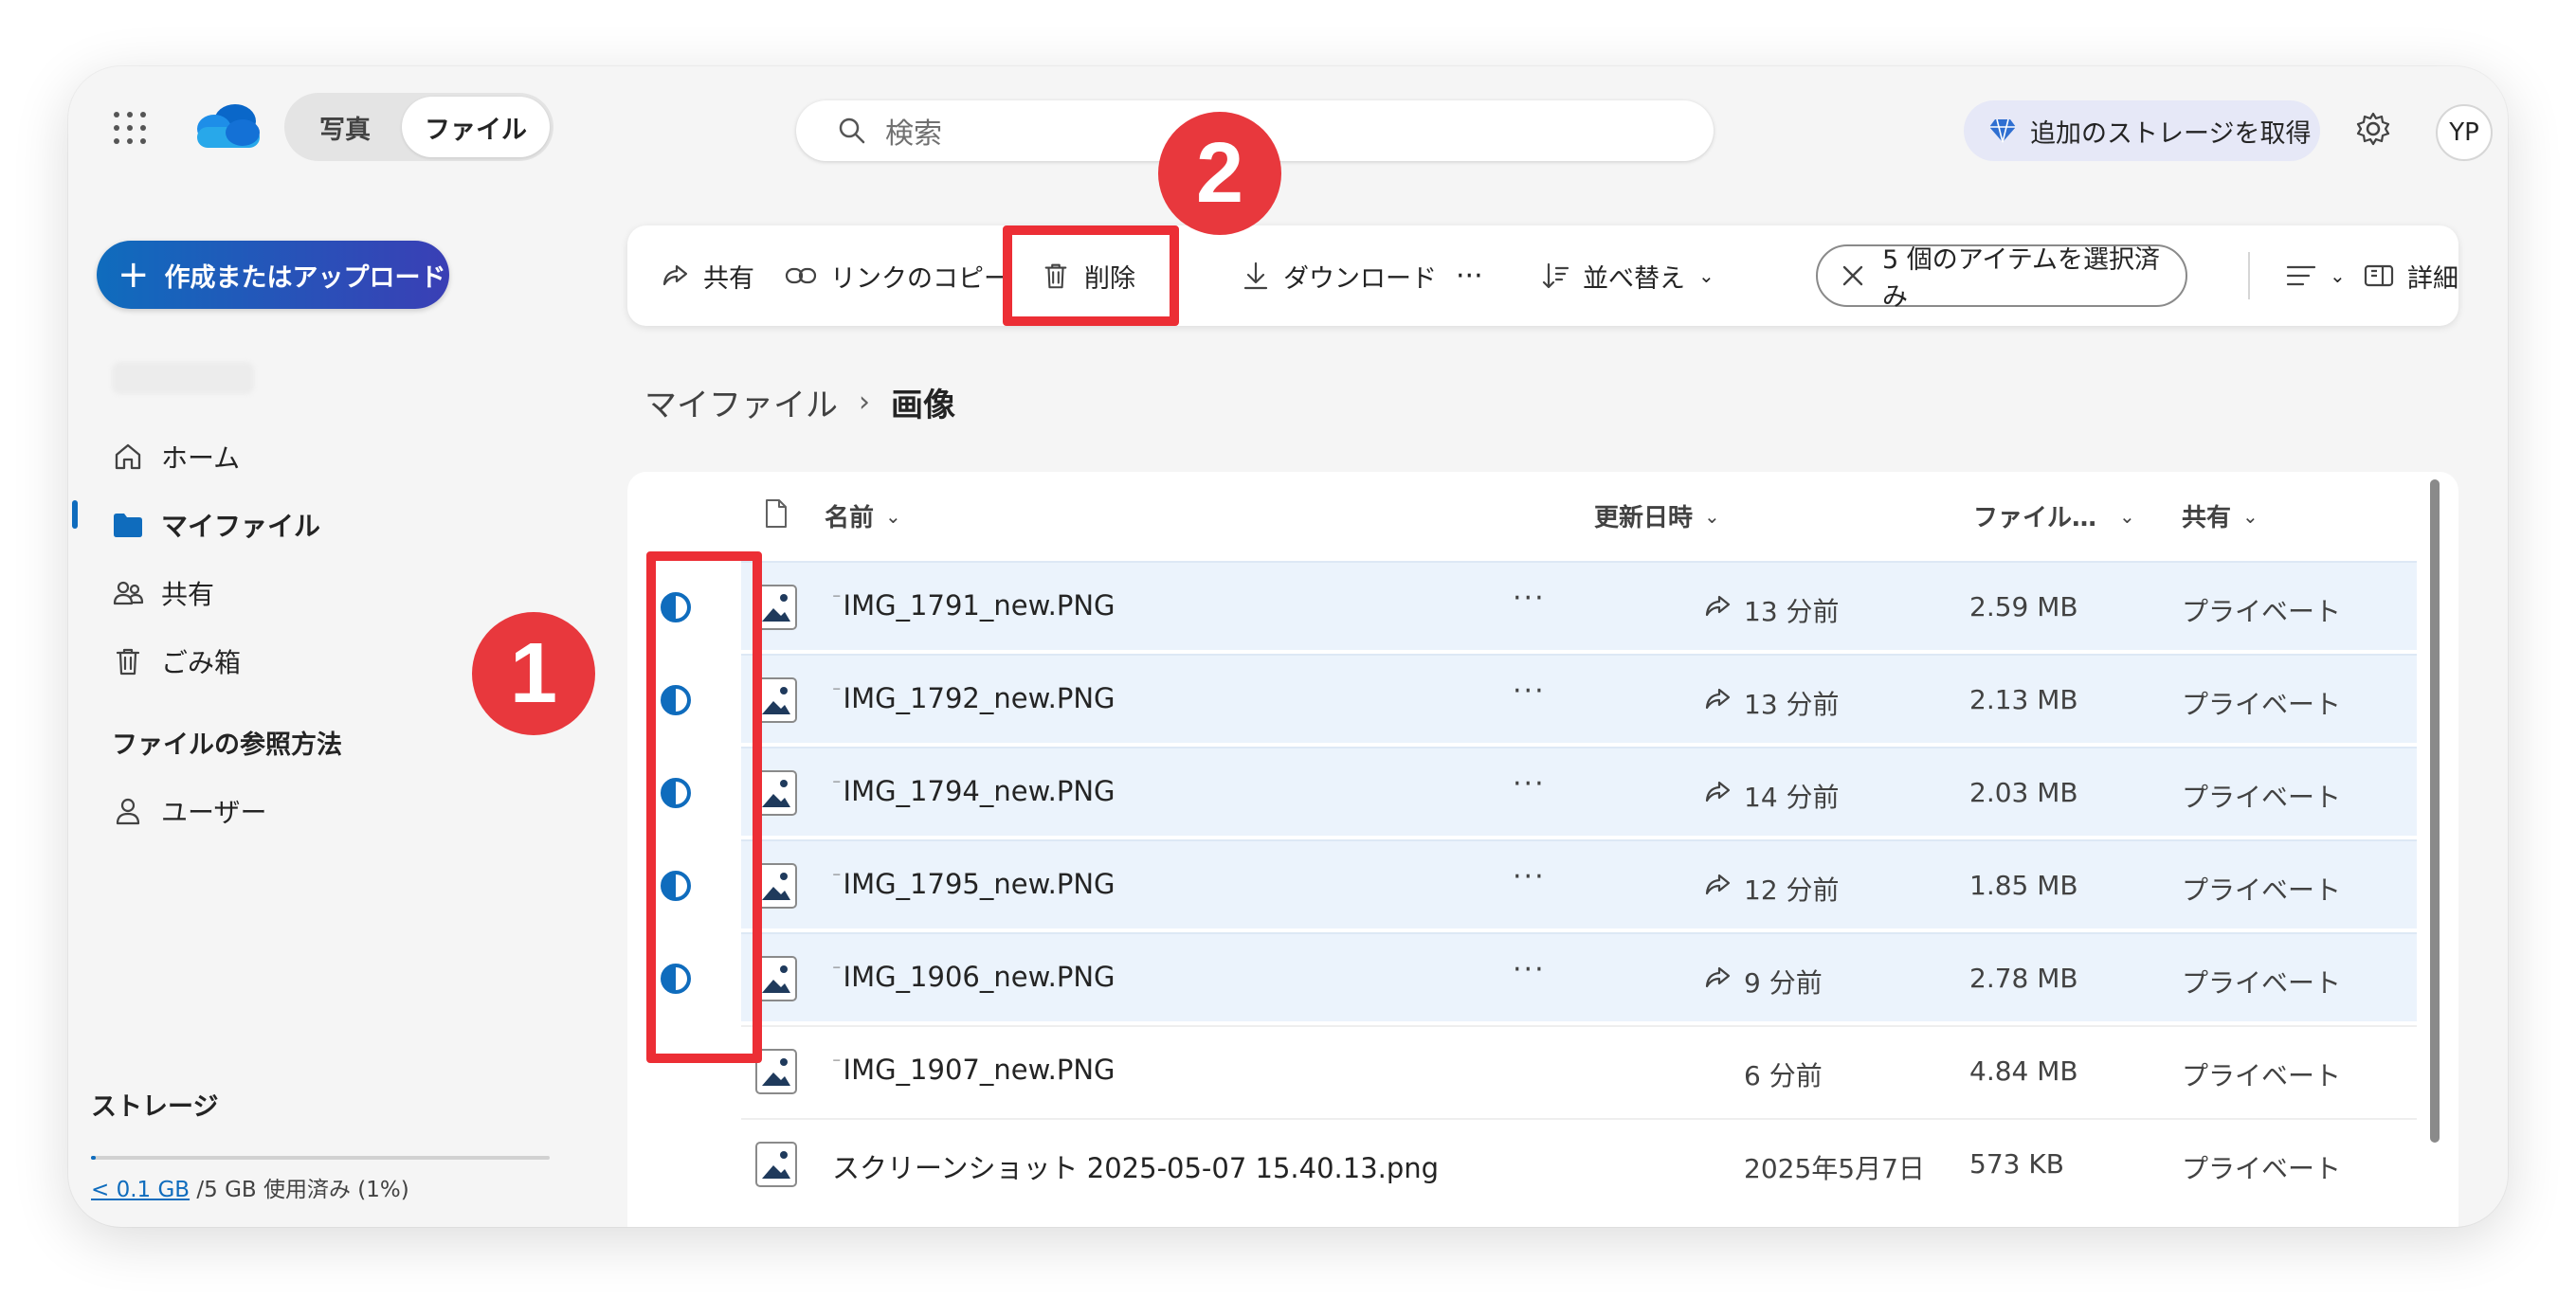 The image size is (2576, 1298). Describe the element at coordinates (2023, 792) in the screenshot. I see `file-size: 2.03 MB` at that location.